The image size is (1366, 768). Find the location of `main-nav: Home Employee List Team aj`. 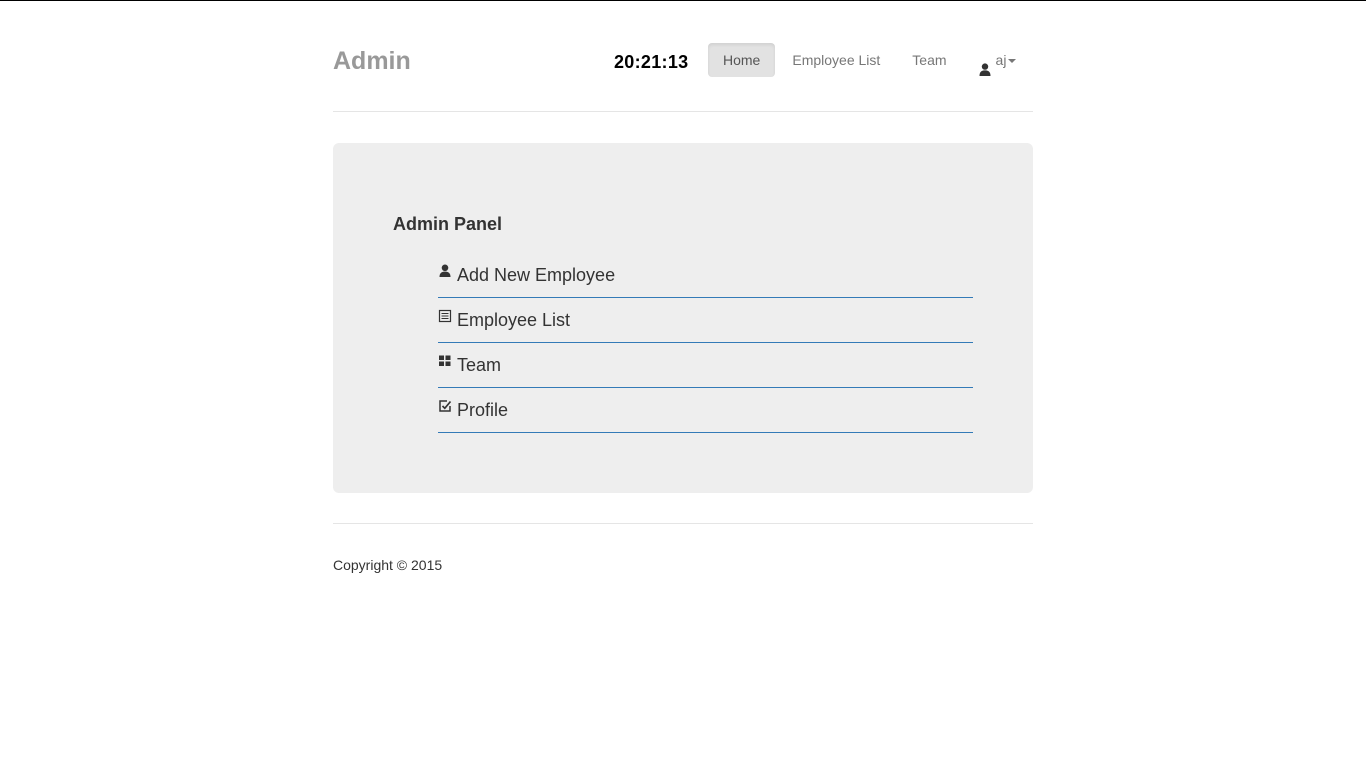

main-nav: Home Employee List Team aj is located at coordinates (870, 60).